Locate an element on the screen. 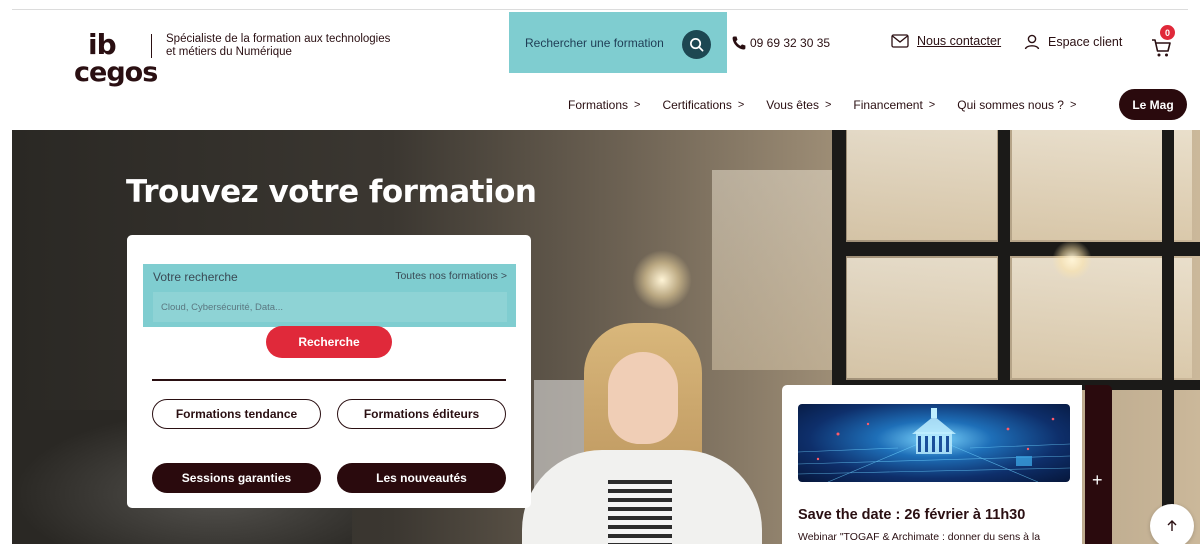 The image size is (1200, 544). tagline-line-2: et métiers du Numérique is located at coordinates (229, 52).